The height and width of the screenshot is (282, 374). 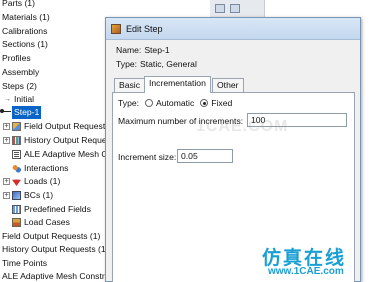 I want to click on field-output-icon, so click(x=16, y=126).